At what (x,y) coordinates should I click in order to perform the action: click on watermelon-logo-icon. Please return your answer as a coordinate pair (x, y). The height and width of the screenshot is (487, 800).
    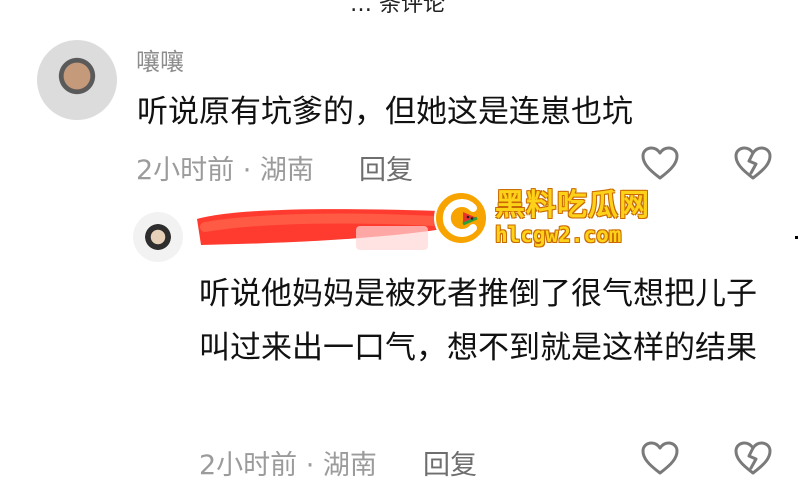
    Looking at the image, I should click on (461, 218).